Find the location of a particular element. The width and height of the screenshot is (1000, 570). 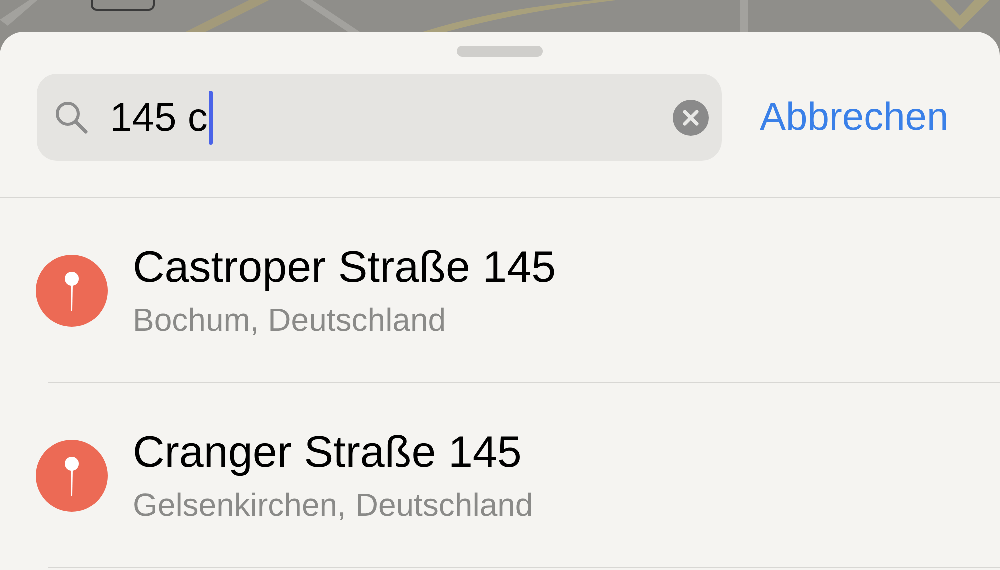

text-cursor is located at coordinates (210, 117).